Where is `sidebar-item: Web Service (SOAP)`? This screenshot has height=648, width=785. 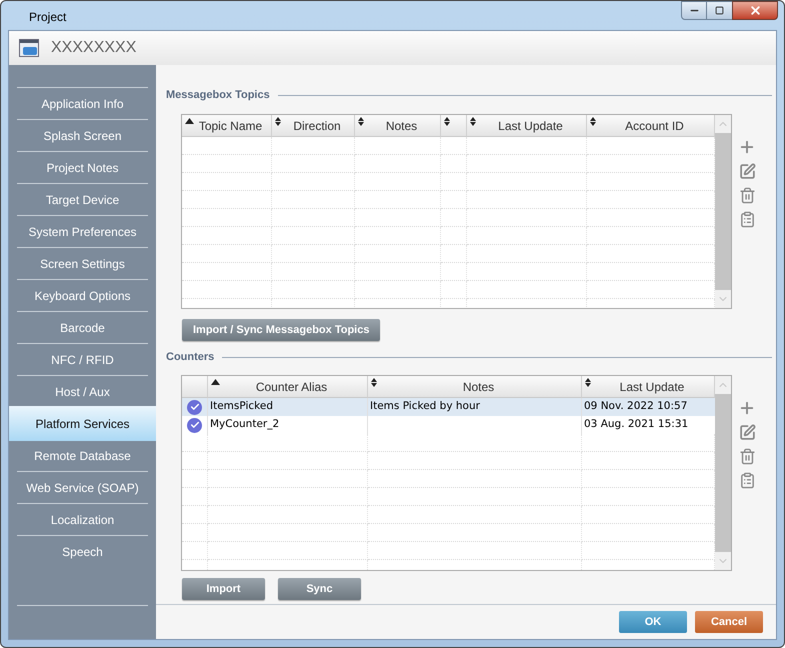
sidebar-item: Web Service (SOAP) is located at coordinates (82, 487).